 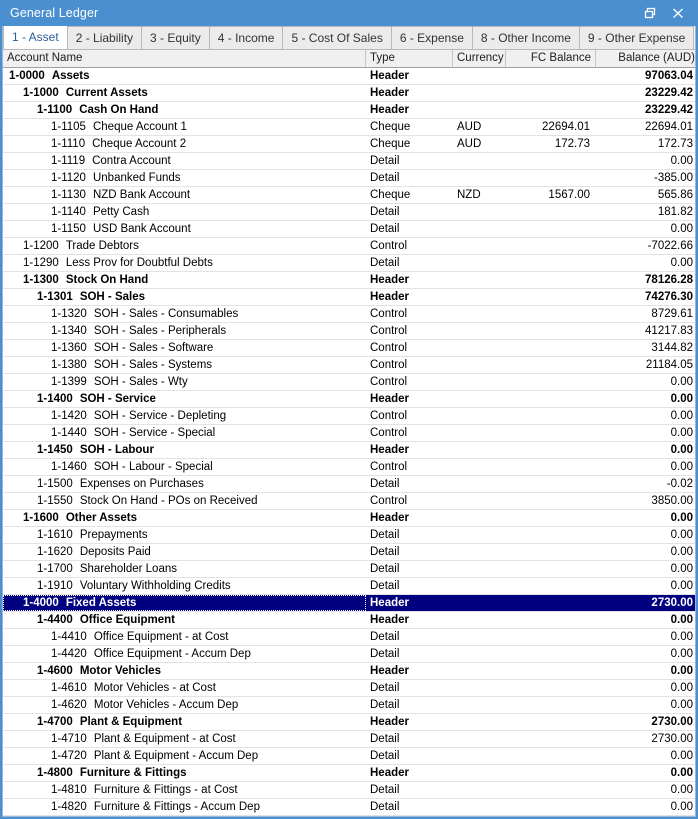 What do you see at coordinates (184, 263) in the screenshot?
I see `account-name-cell: 1-1290 Less Prov for Doubtful Debts` at bounding box center [184, 263].